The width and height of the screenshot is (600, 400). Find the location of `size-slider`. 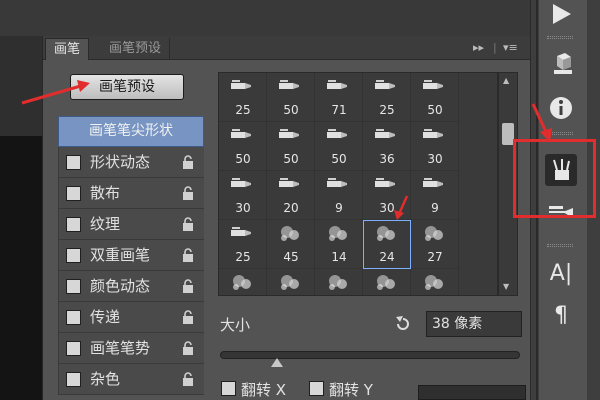

size-slider is located at coordinates (370, 355).